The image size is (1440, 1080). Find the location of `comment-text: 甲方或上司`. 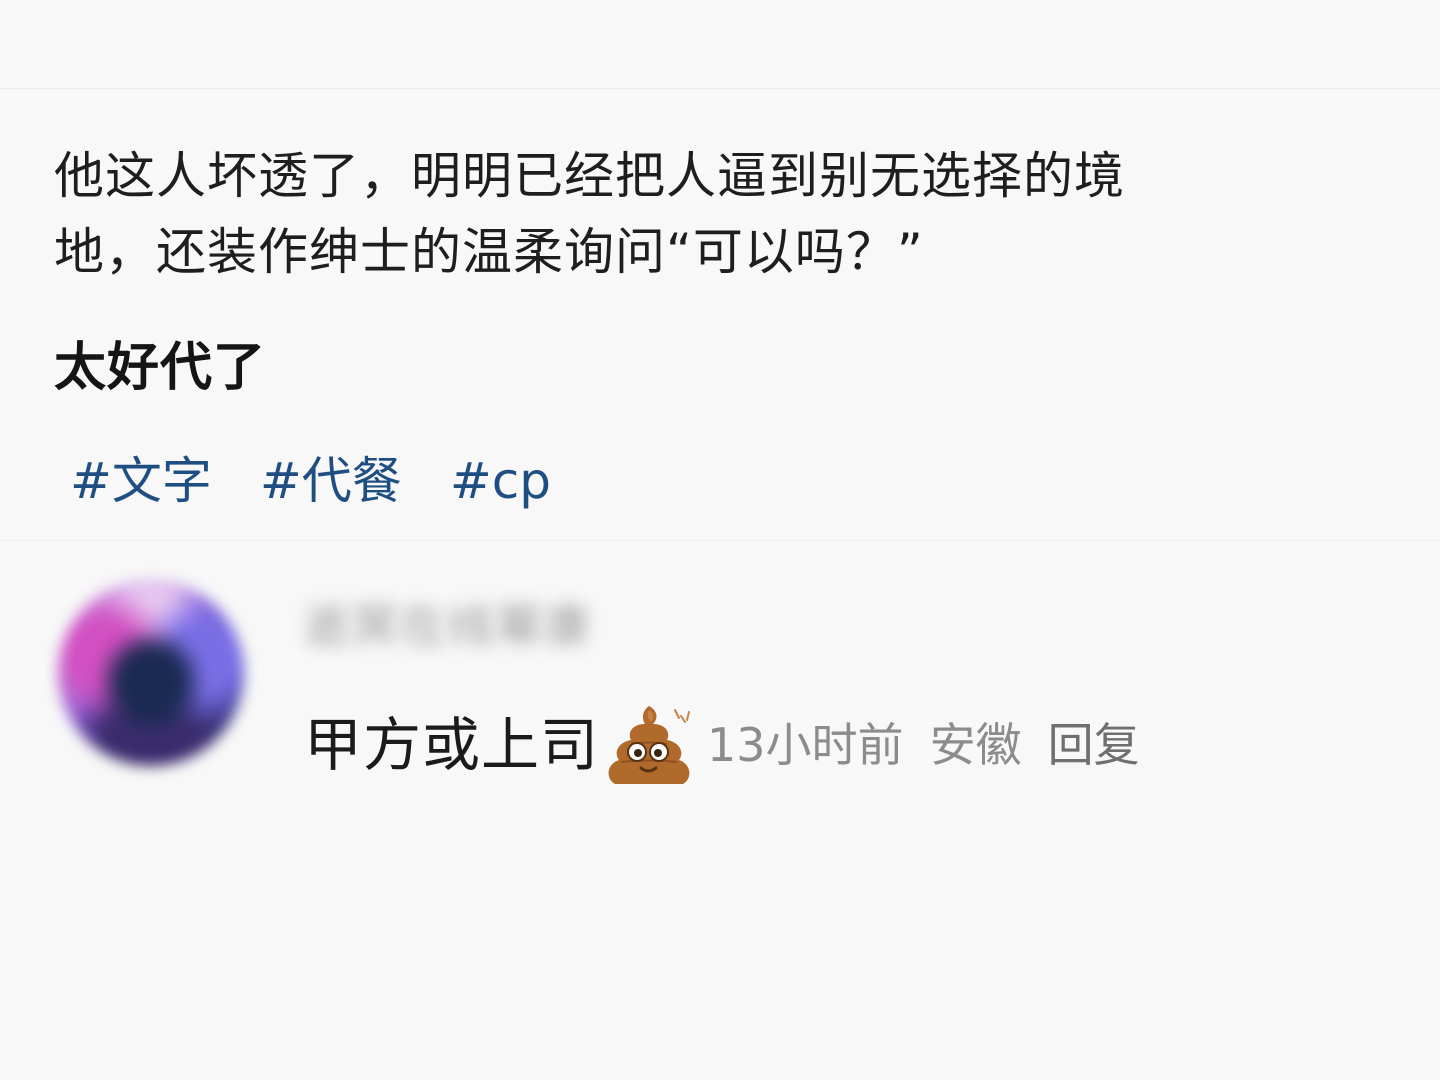

comment-text: 甲方或上司 is located at coordinates (452, 745).